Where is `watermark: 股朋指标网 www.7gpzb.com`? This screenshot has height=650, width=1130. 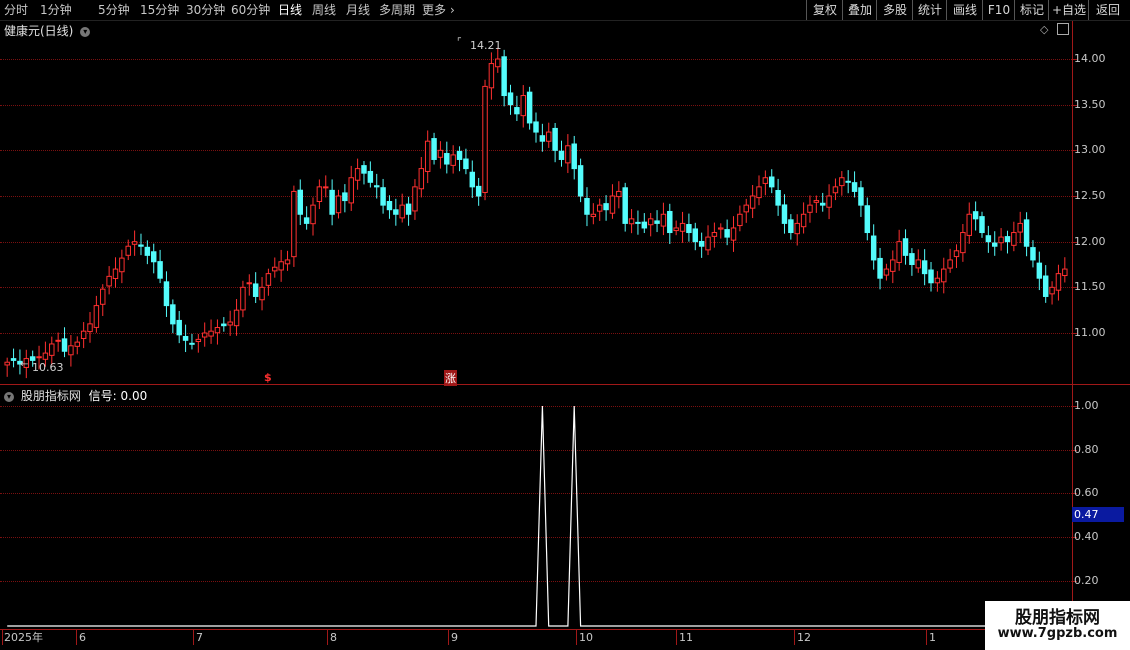
watermark: 股朋指标网 www.7gpzb.com is located at coordinates (1057, 625).